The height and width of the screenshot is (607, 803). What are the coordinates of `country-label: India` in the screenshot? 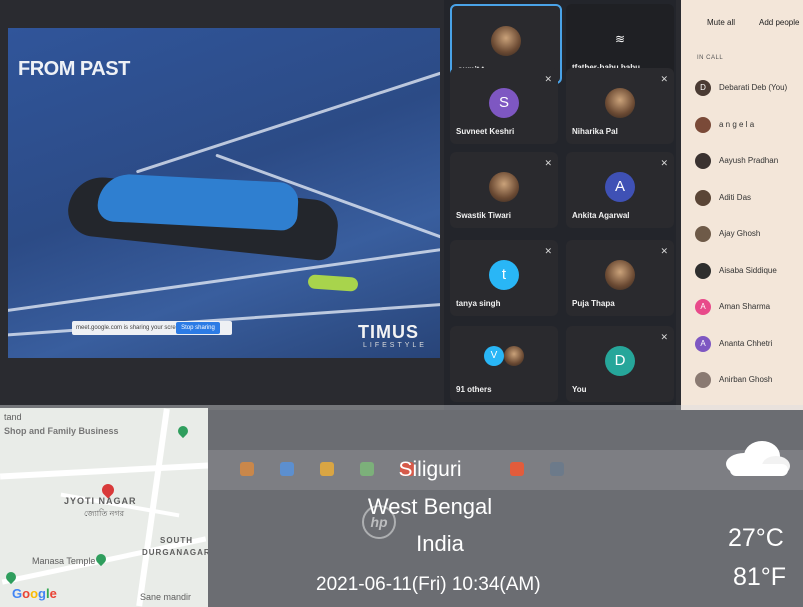 It's located at (440, 543).